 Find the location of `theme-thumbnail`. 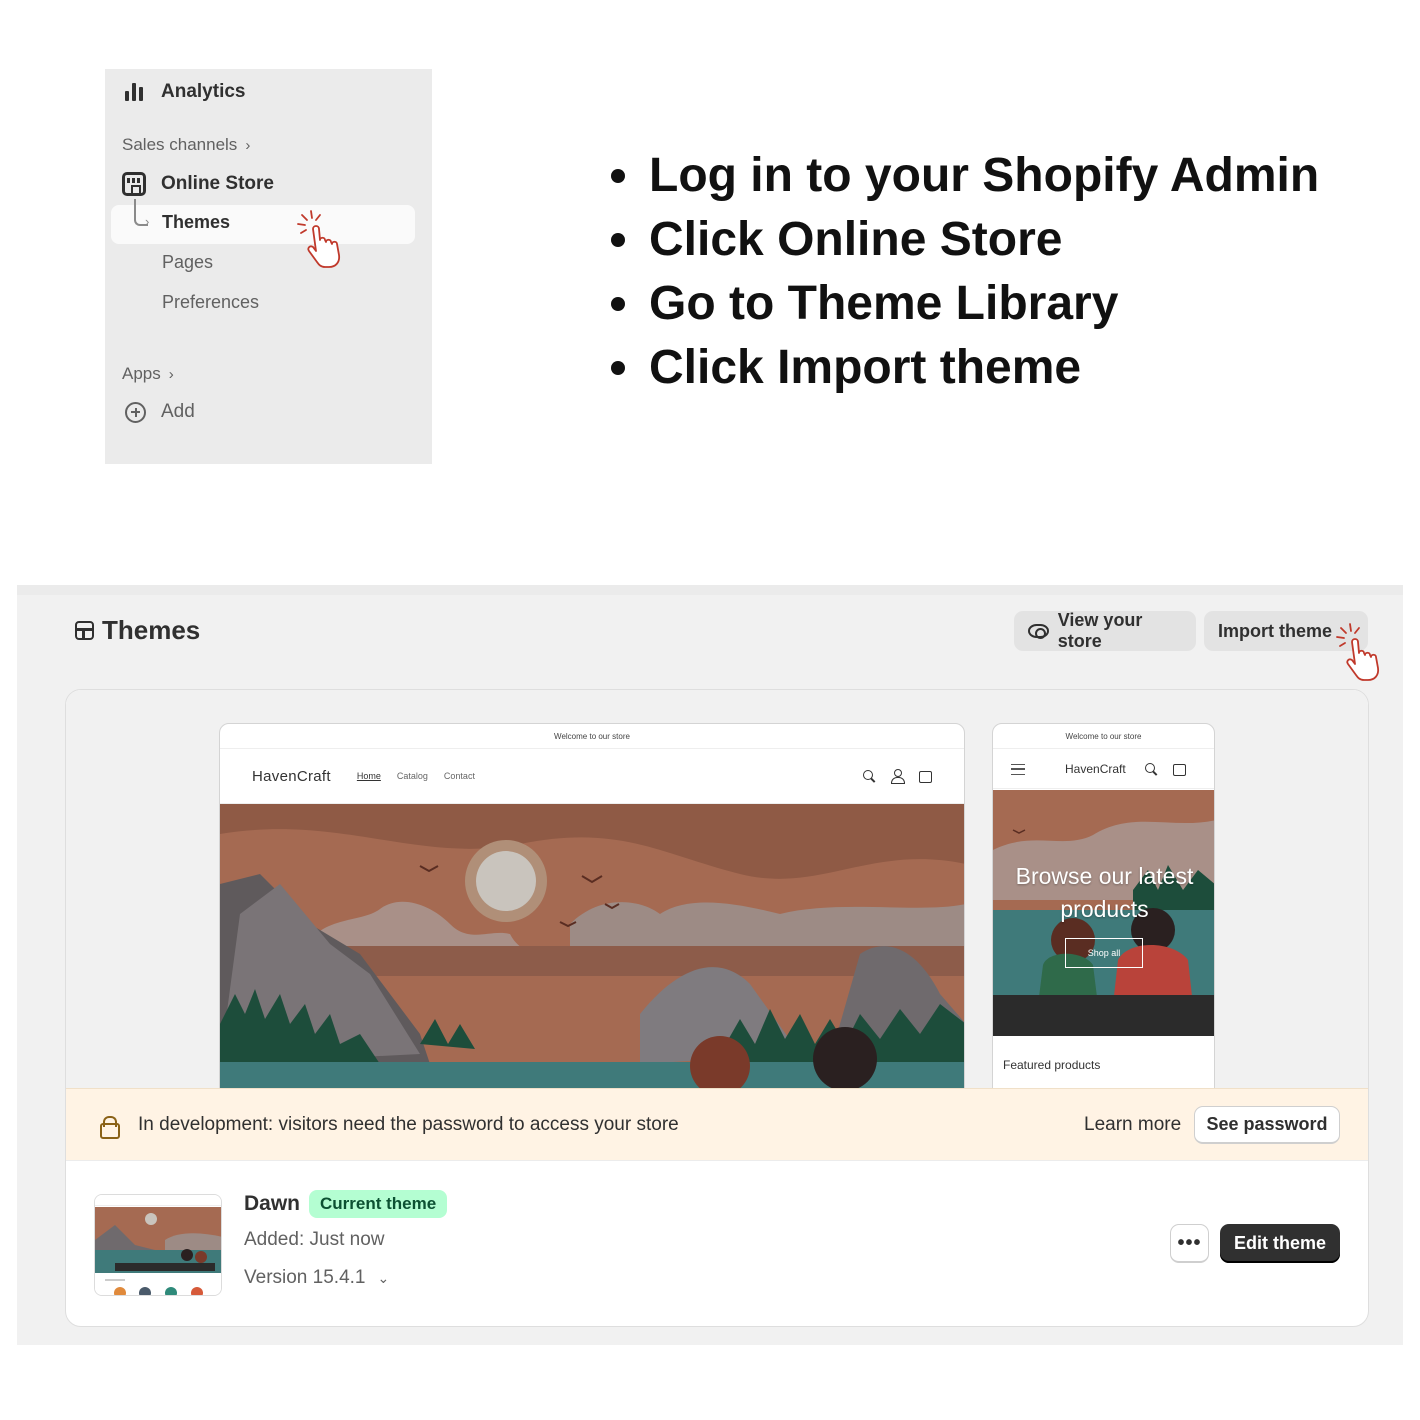

theme-thumbnail is located at coordinates (158, 1245).